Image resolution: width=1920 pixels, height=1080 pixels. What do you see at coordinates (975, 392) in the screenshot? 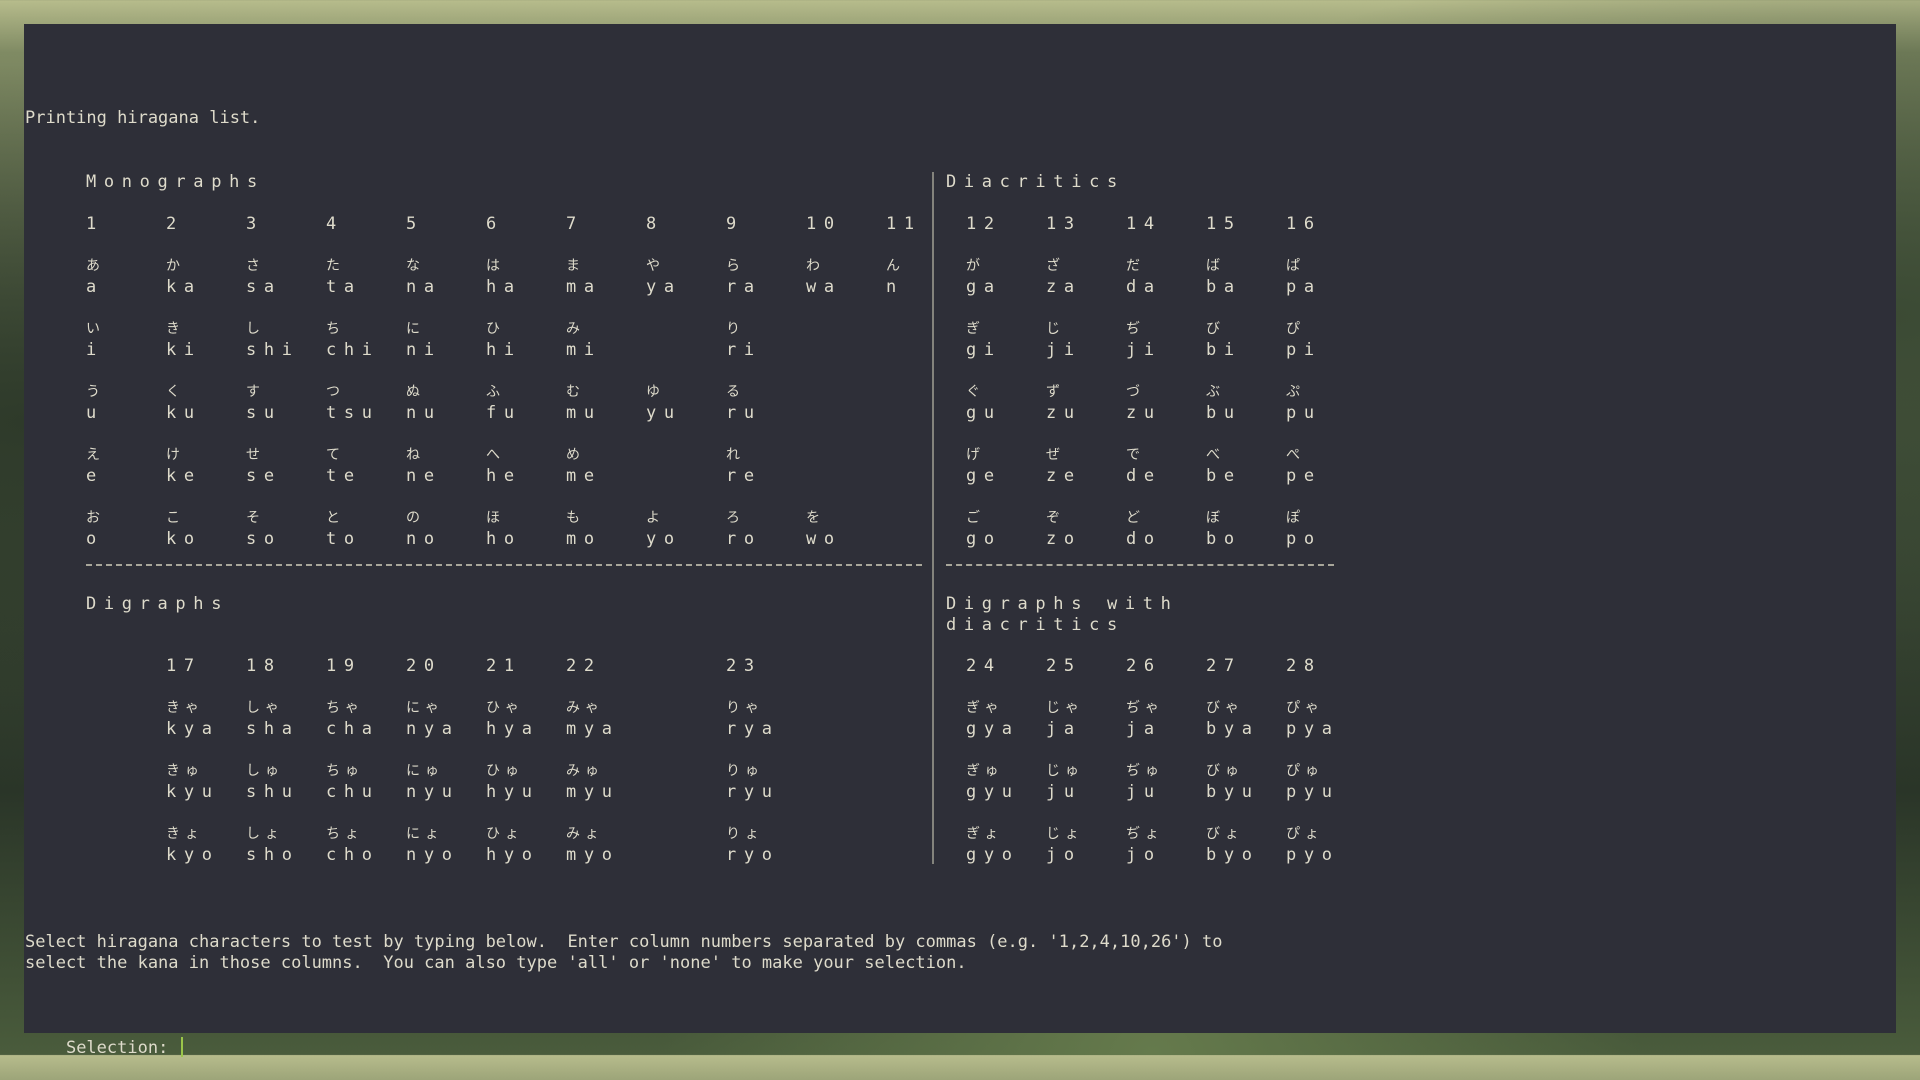
I see `kana-char: ぐ` at bounding box center [975, 392].